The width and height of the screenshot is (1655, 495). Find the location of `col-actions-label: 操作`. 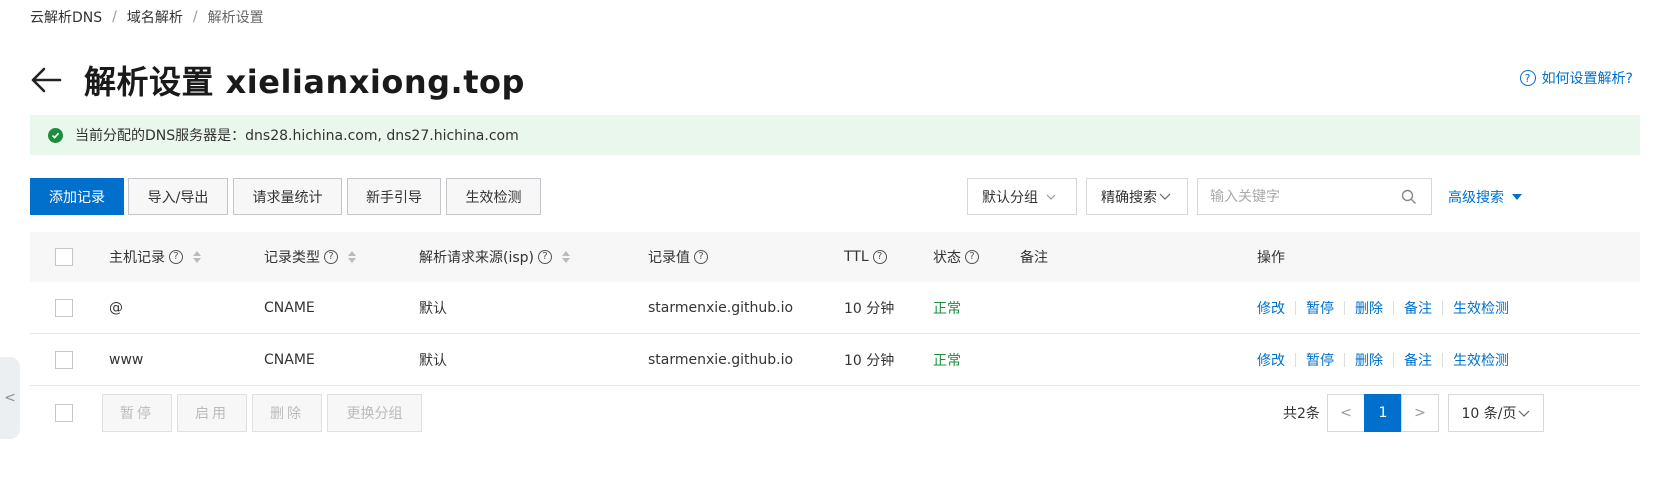

col-actions-label: 操作 is located at coordinates (1271, 258).